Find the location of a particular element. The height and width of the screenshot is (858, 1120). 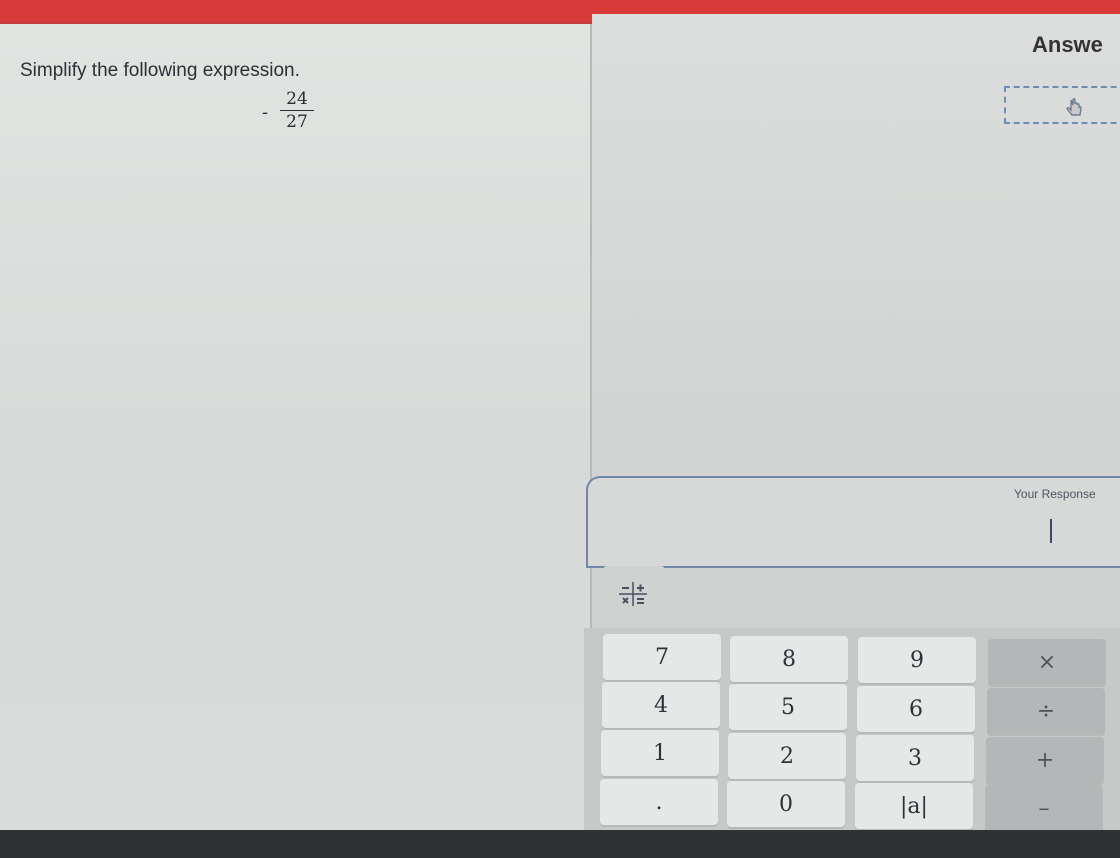

key-decimal: . is located at coordinates (659, 802).